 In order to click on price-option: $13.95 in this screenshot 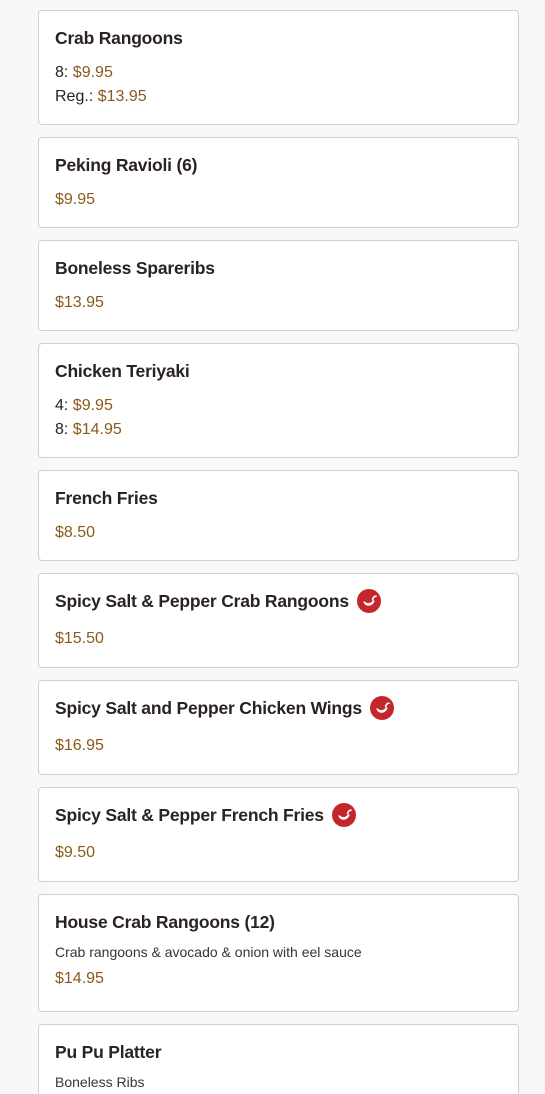, I will do `click(278, 303)`.